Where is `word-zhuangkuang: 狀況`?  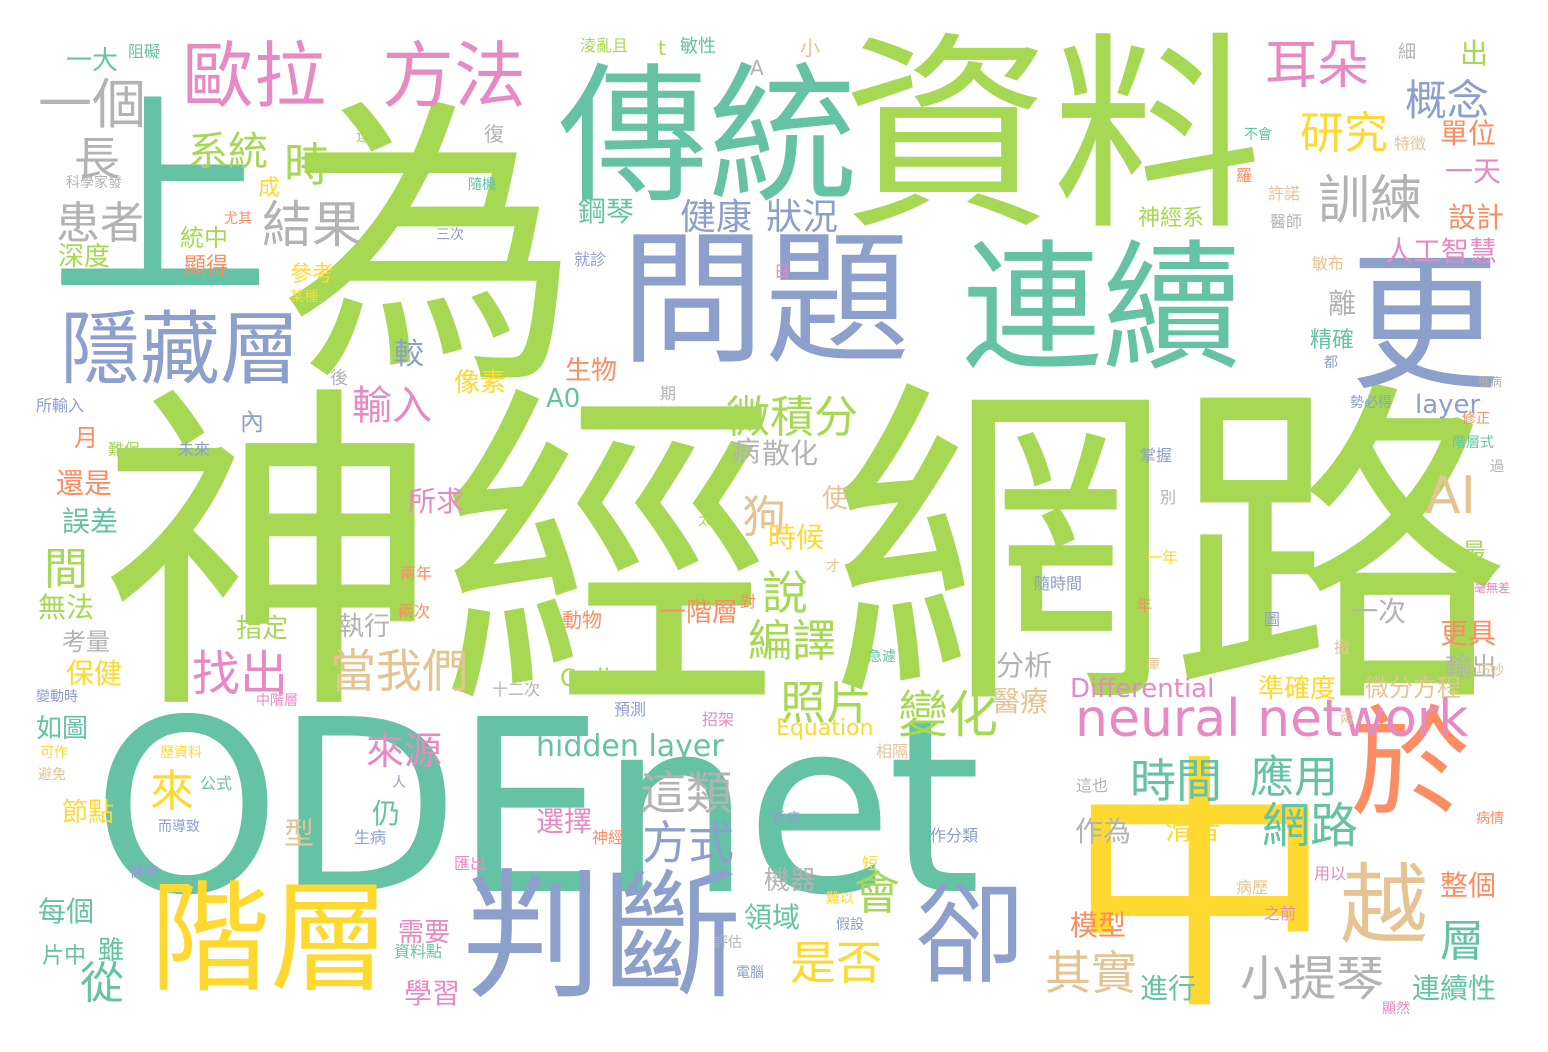
word-zhuangkuang: 狀況 is located at coordinates (802, 217).